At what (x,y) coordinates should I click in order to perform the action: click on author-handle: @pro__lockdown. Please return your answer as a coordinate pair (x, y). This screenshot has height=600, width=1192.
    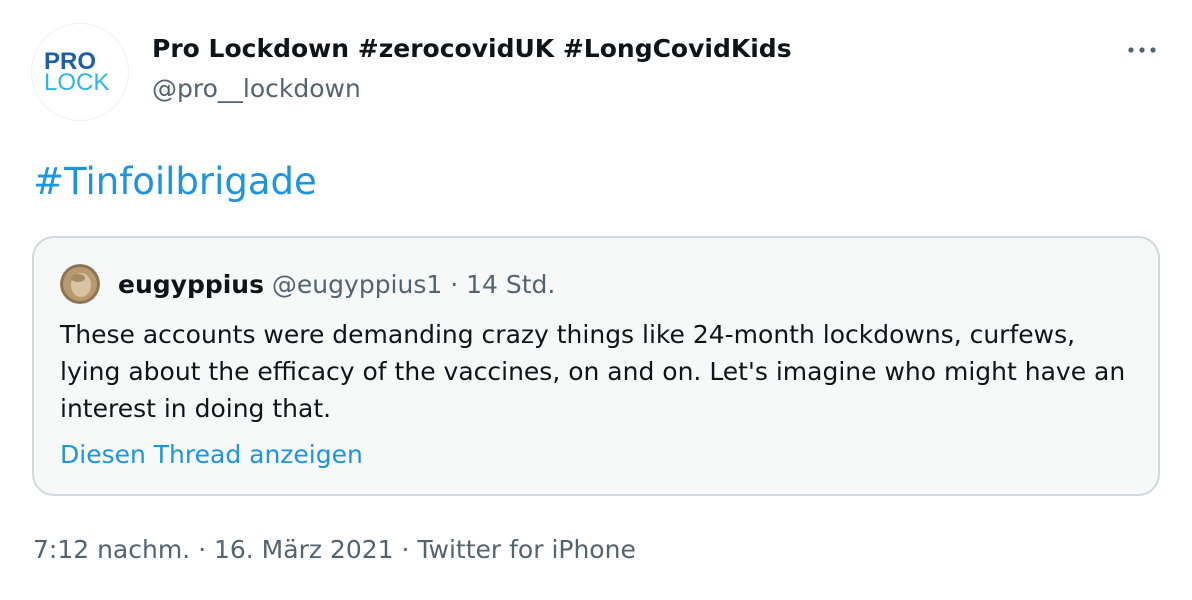
    Looking at the image, I should click on (256, 88).